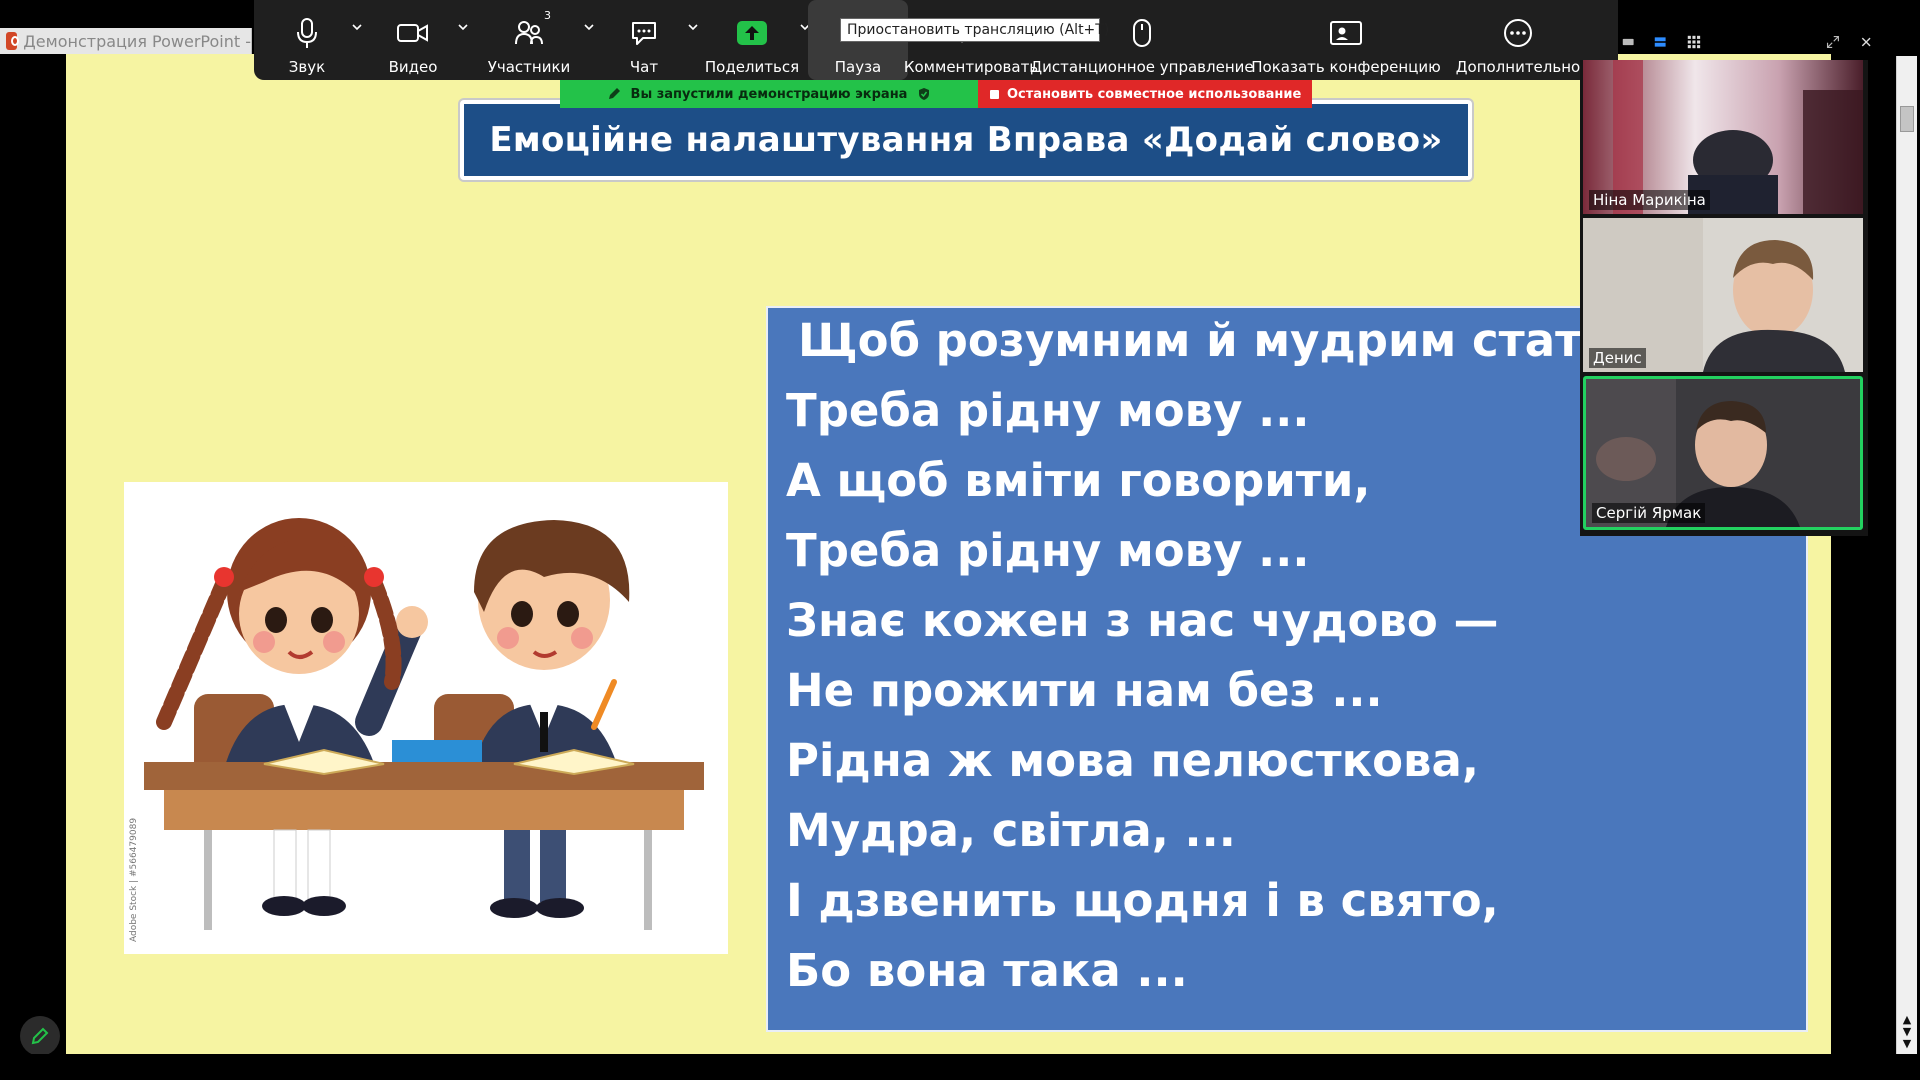  What do you see at coordinates (1723, 295) in the screenshot?
I see `participant-tile: Денис` at bounding box center [1723, 295].